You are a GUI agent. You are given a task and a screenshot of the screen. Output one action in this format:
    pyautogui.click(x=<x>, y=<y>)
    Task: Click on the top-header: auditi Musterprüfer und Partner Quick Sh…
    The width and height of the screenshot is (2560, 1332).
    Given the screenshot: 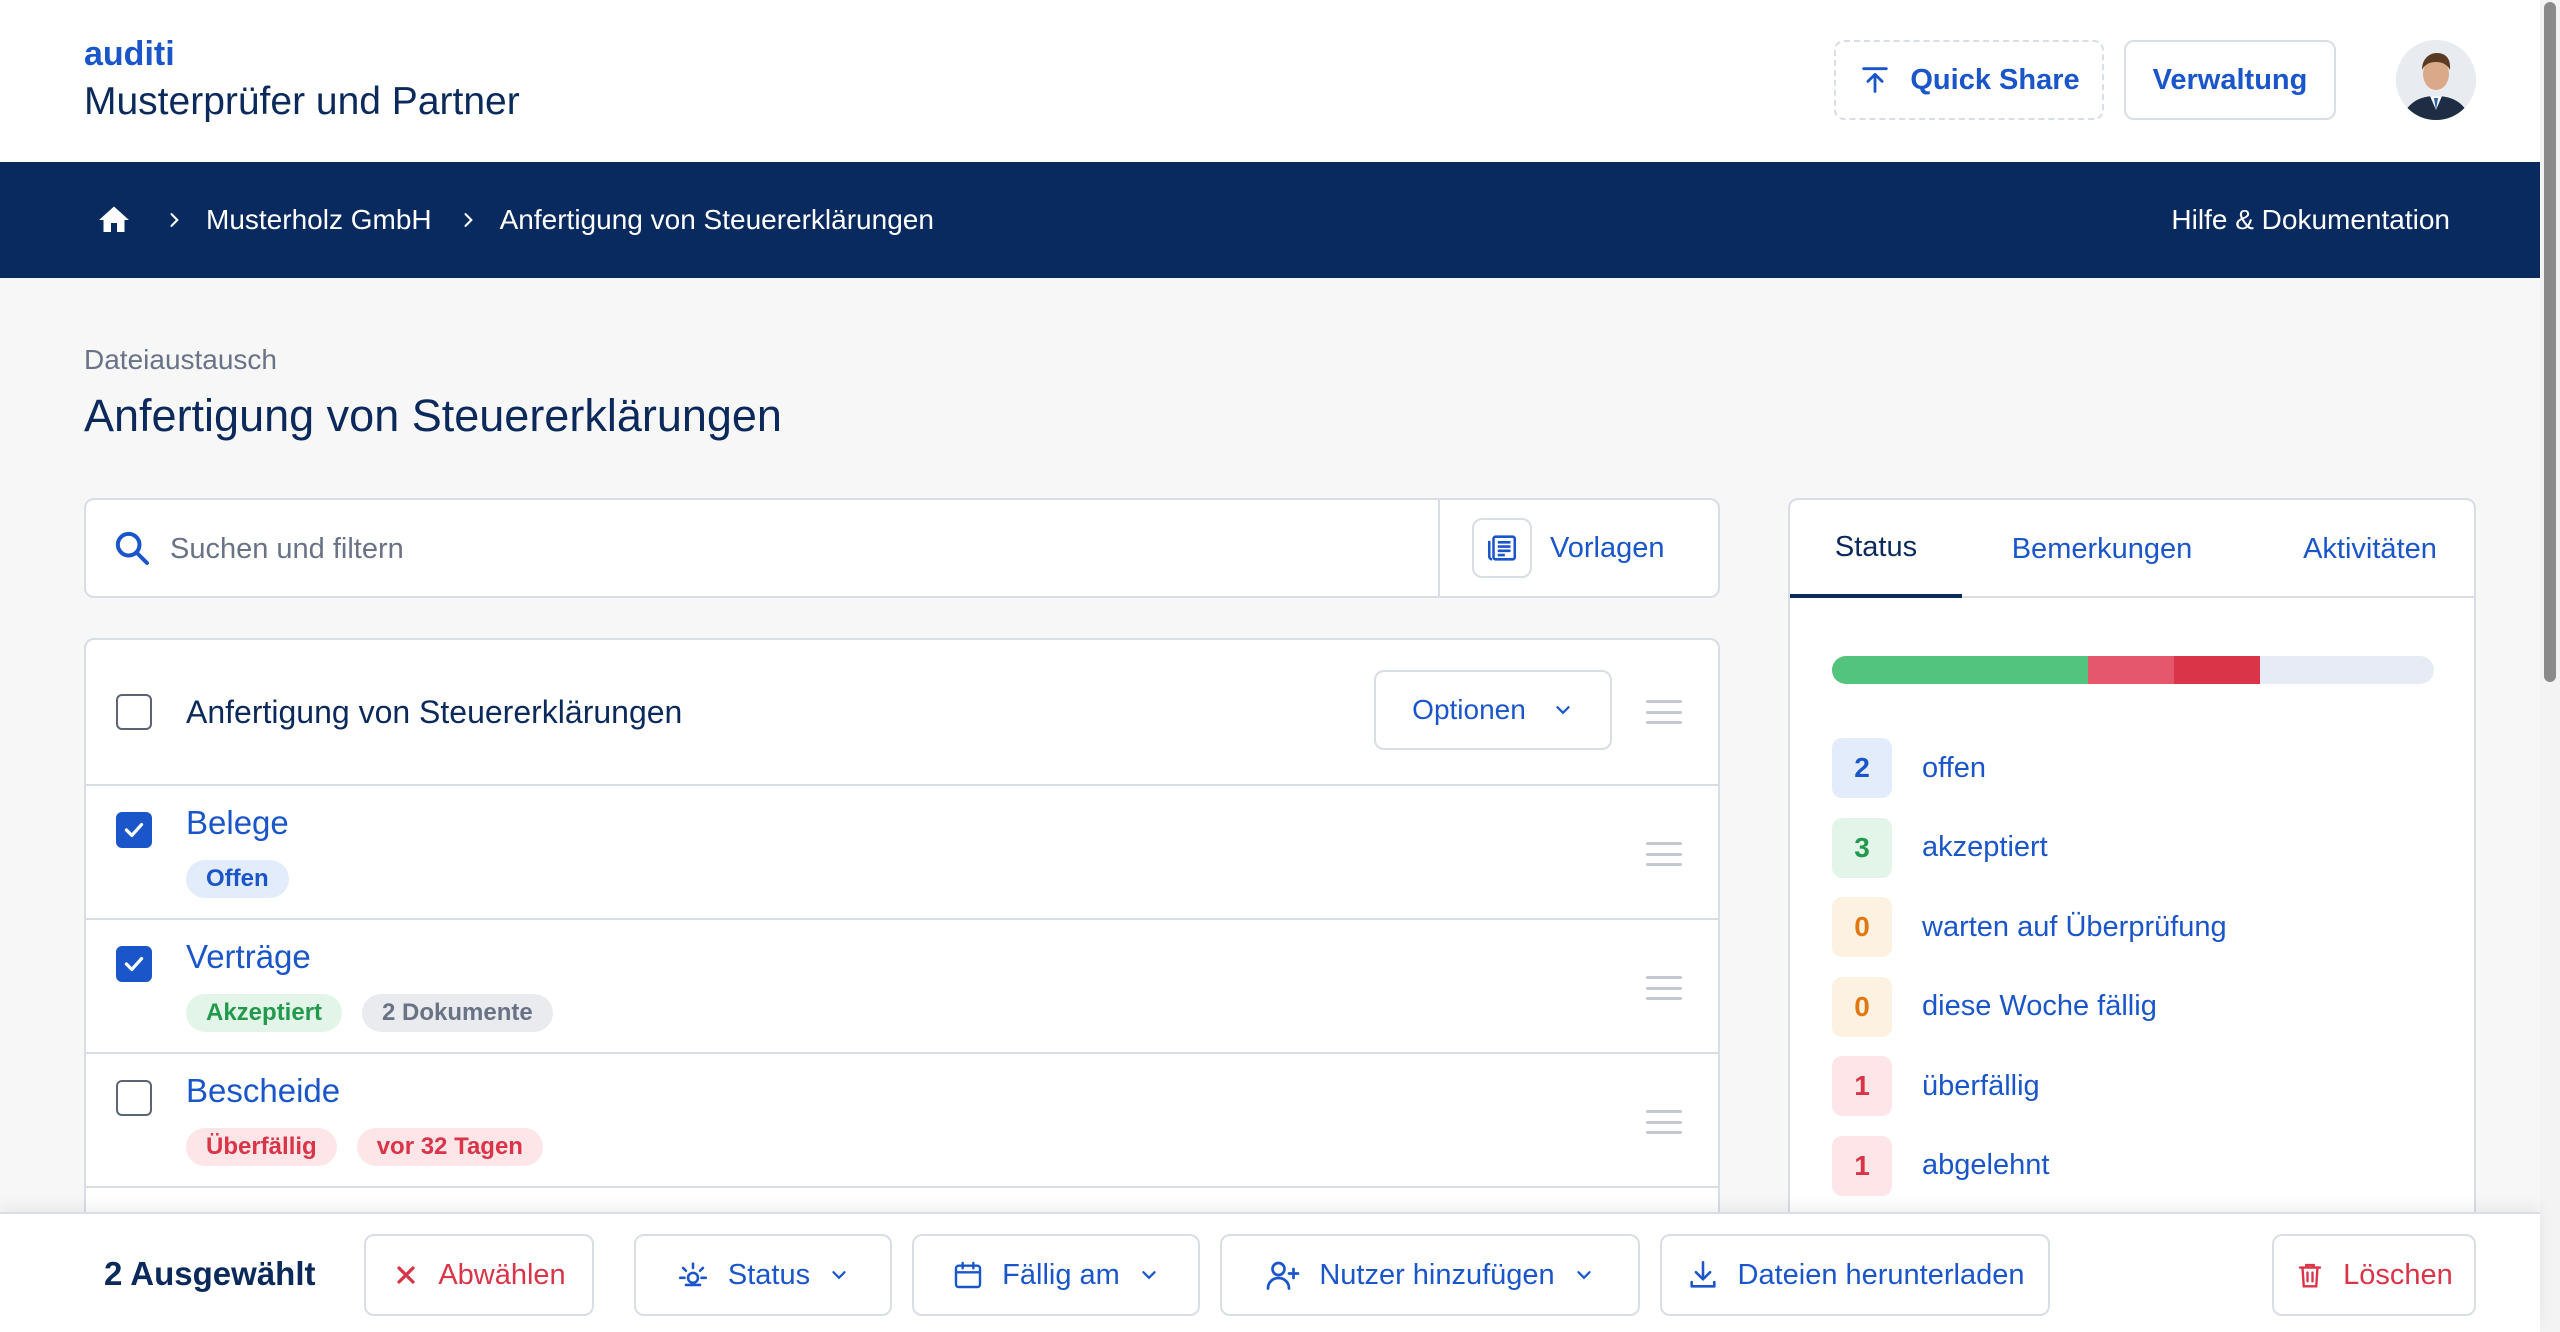 What is the action you would take?
    pyautogui.click(x=1270, y=81)
    